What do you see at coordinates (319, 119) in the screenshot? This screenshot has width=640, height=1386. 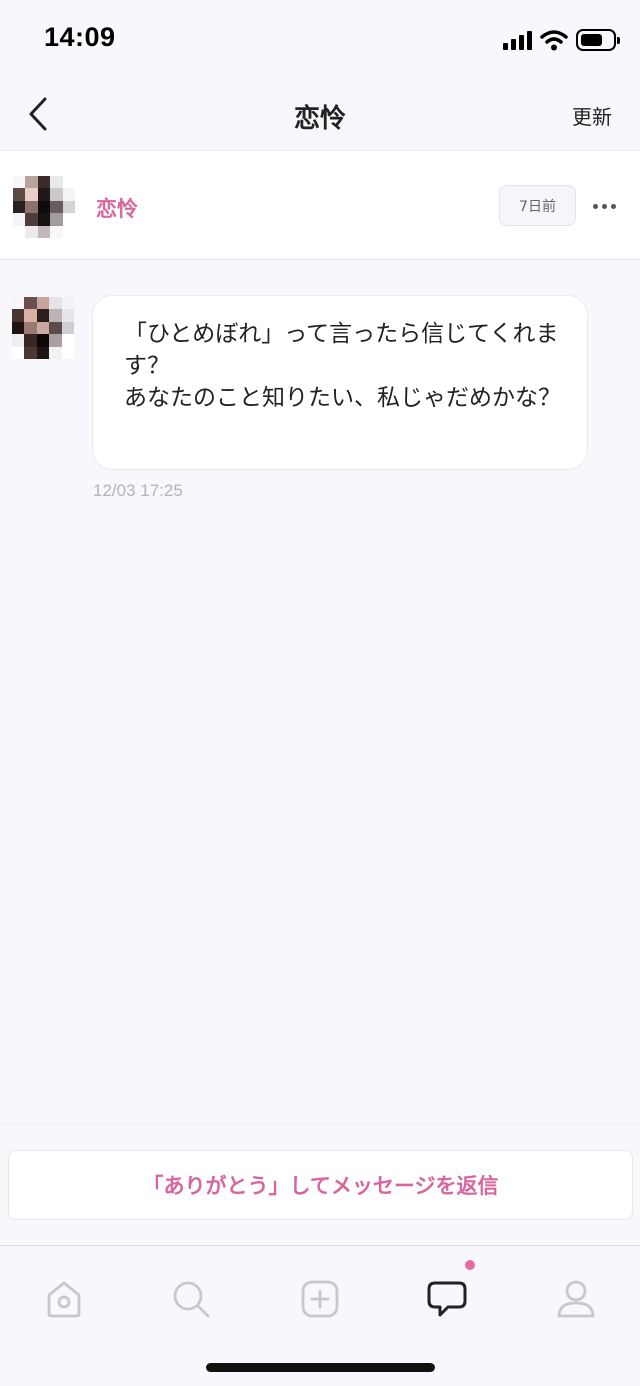 I see `page-title: 恋怜` at bounding box center [319, 119].